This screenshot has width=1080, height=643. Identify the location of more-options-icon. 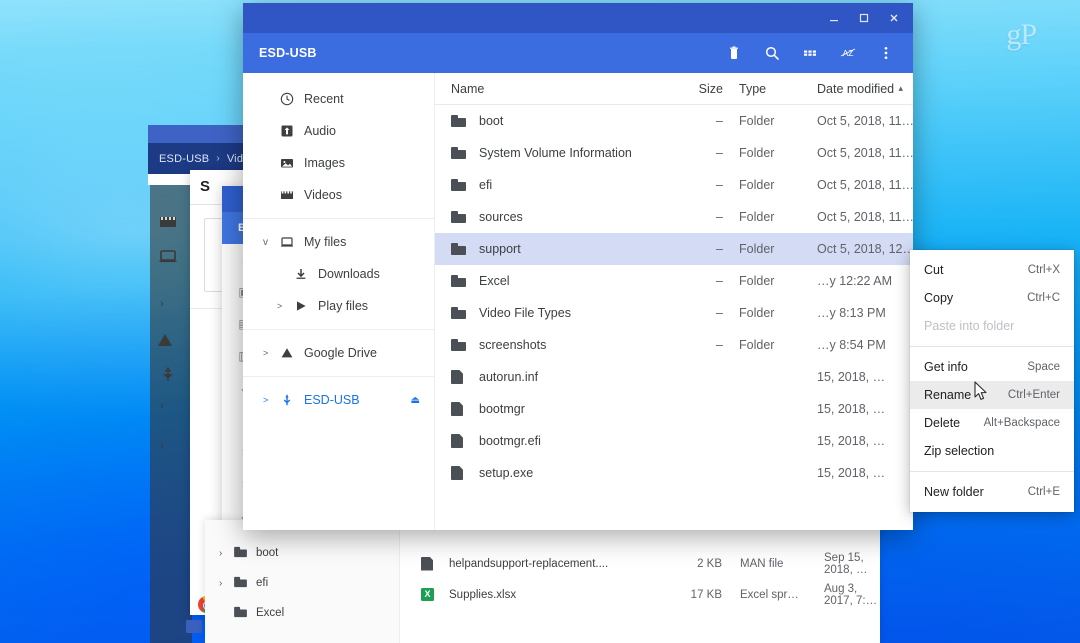
(886, 53).